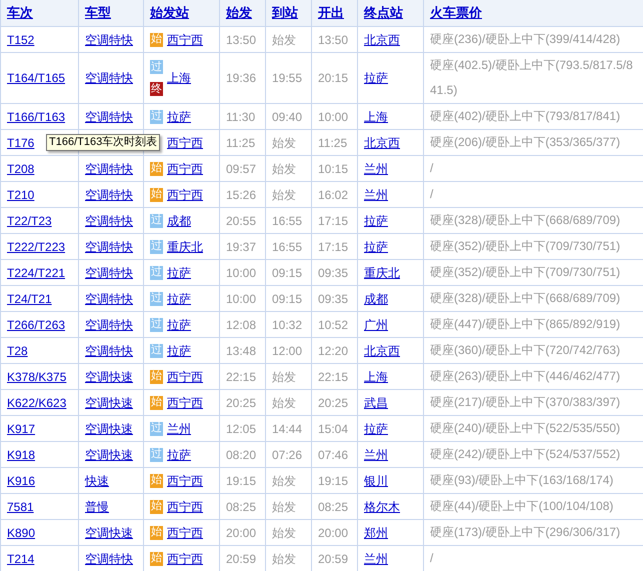 This screenshot has height=571, width=643. What do you see at coordinates (179, 78) in the screenshot?
I see `origin-station-link: 上海` at bounding box center [179, 78].